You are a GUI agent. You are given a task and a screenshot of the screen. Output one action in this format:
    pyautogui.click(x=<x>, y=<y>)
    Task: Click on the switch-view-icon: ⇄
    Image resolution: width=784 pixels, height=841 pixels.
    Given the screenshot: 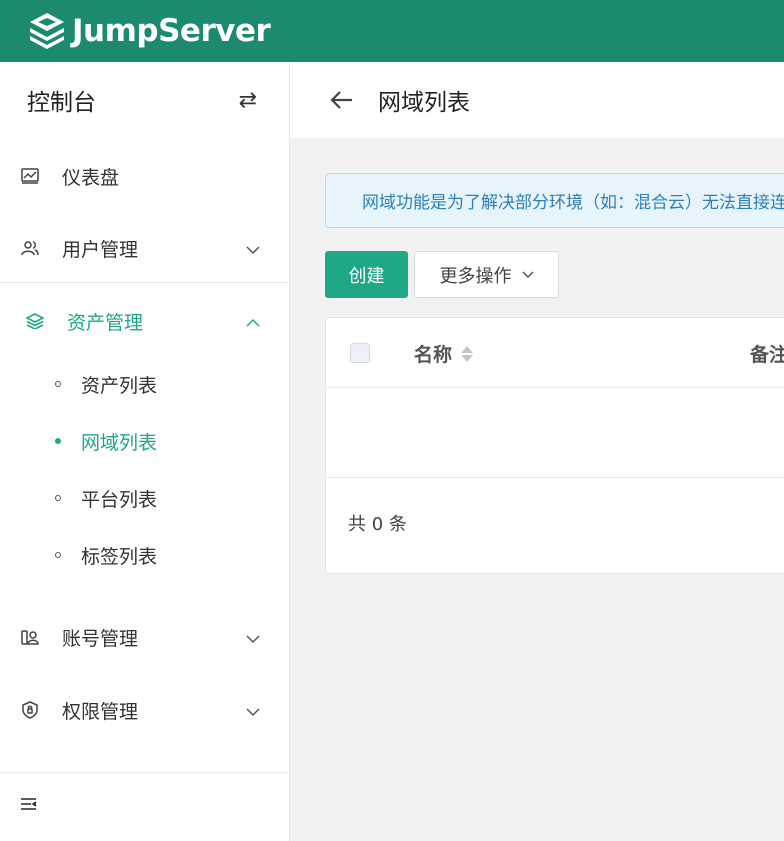 What is the action you would take?
    pyautogui.click(x=248, y=100)
    